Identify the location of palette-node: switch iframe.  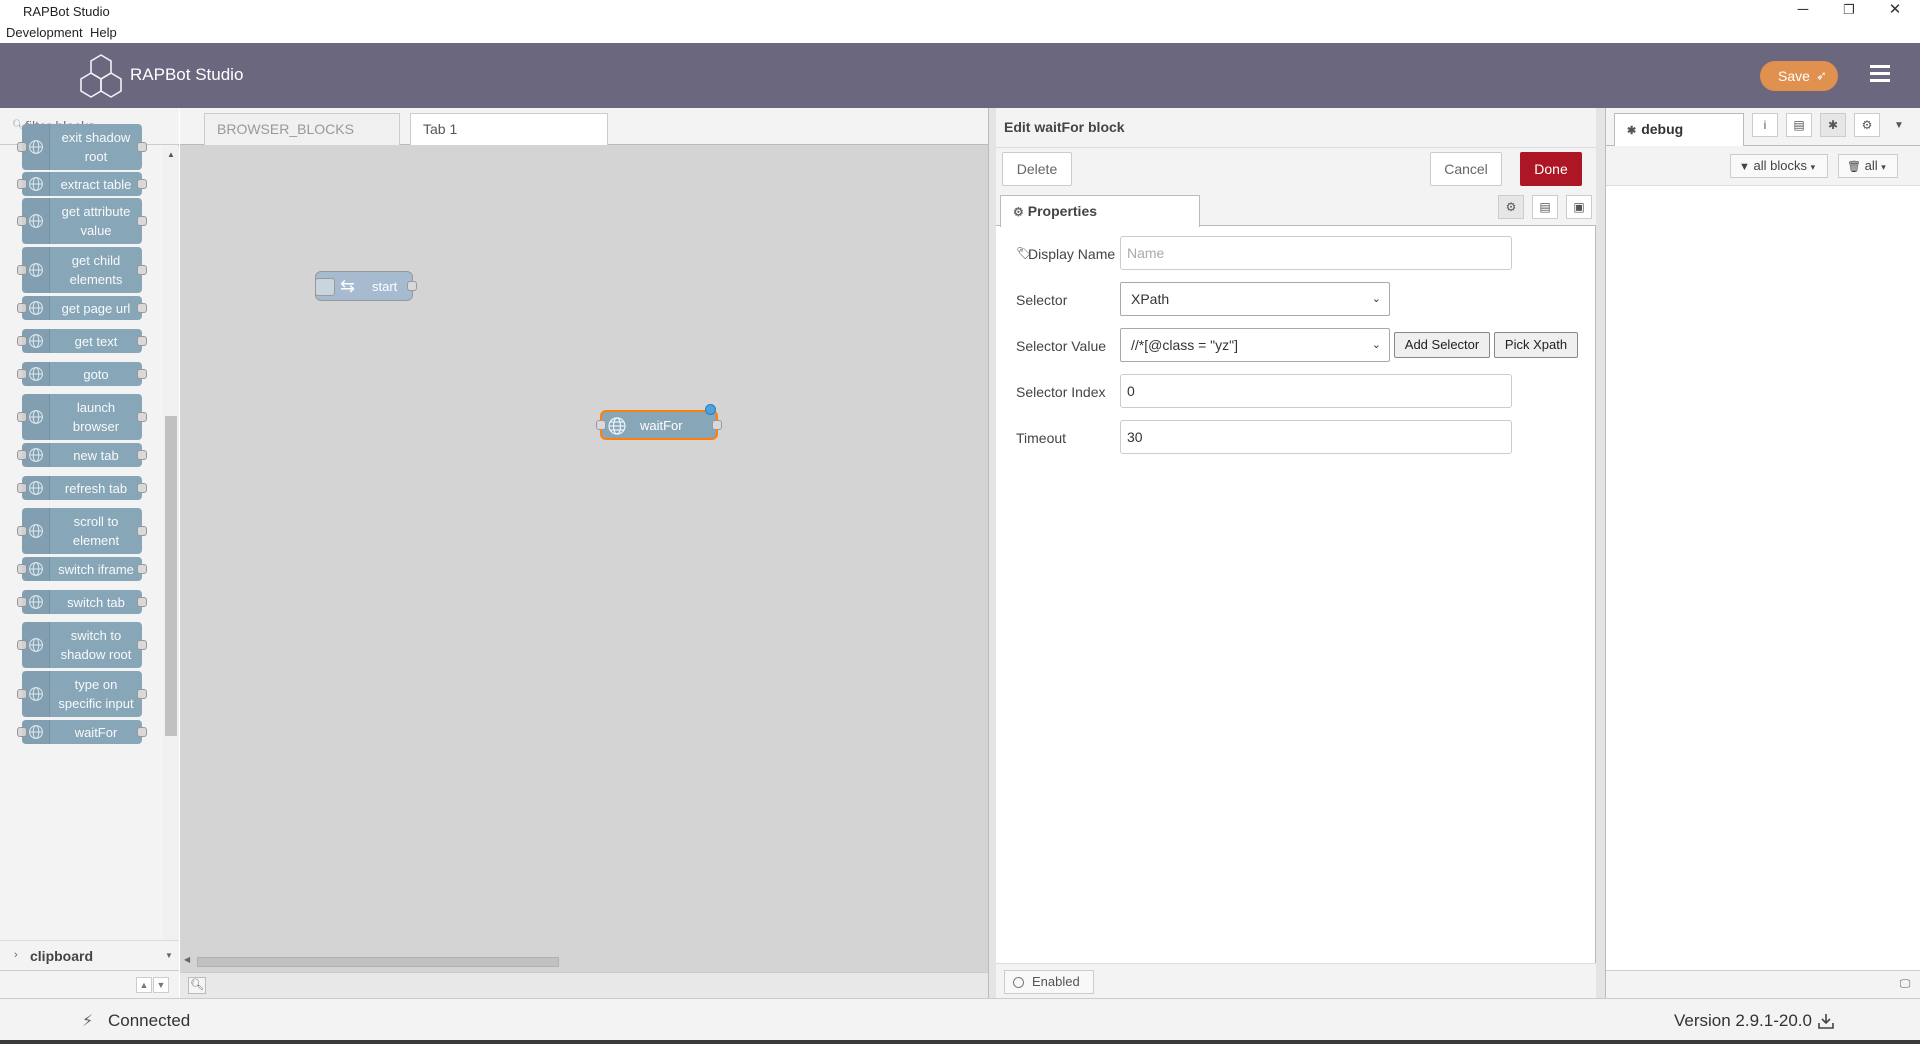
(82, 569).